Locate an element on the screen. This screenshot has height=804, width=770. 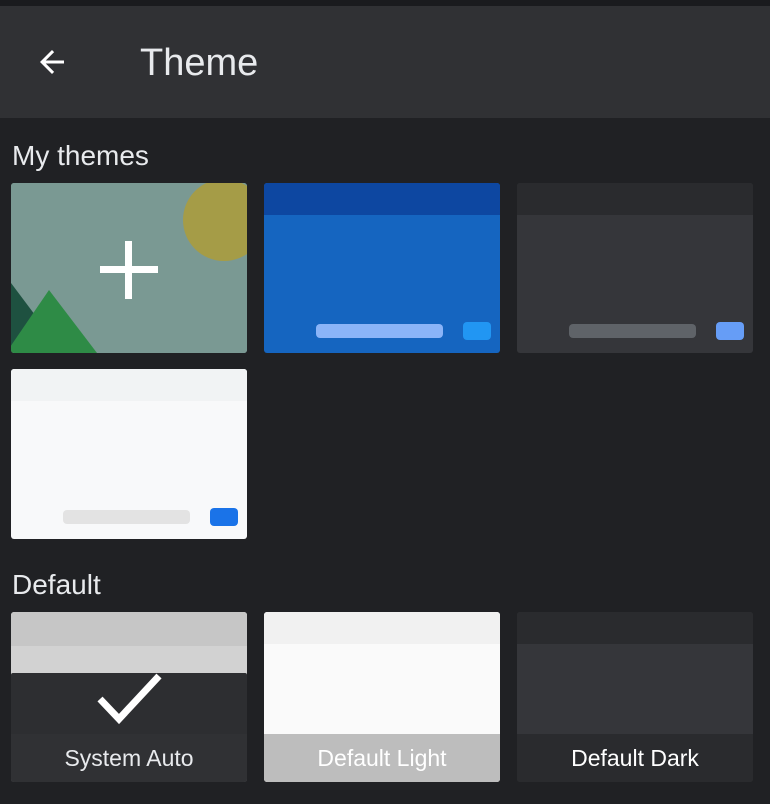
theme-option-label: Default Dark is located at coordinates (635, 758).